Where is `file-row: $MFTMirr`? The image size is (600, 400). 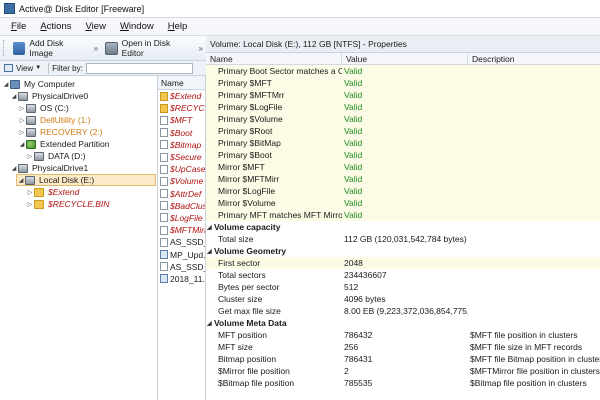
file-row: $MFTMirr is located at coordinates (181, 230).